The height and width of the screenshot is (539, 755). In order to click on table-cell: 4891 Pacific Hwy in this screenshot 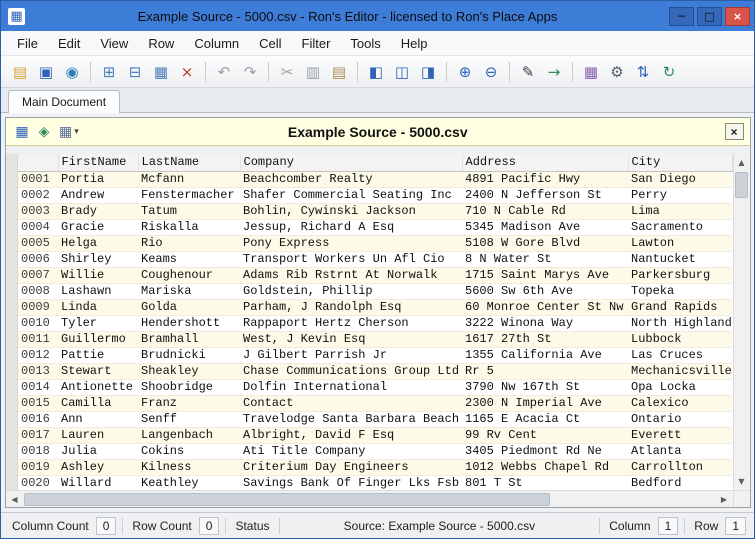, I will do `click(545, 180)`.